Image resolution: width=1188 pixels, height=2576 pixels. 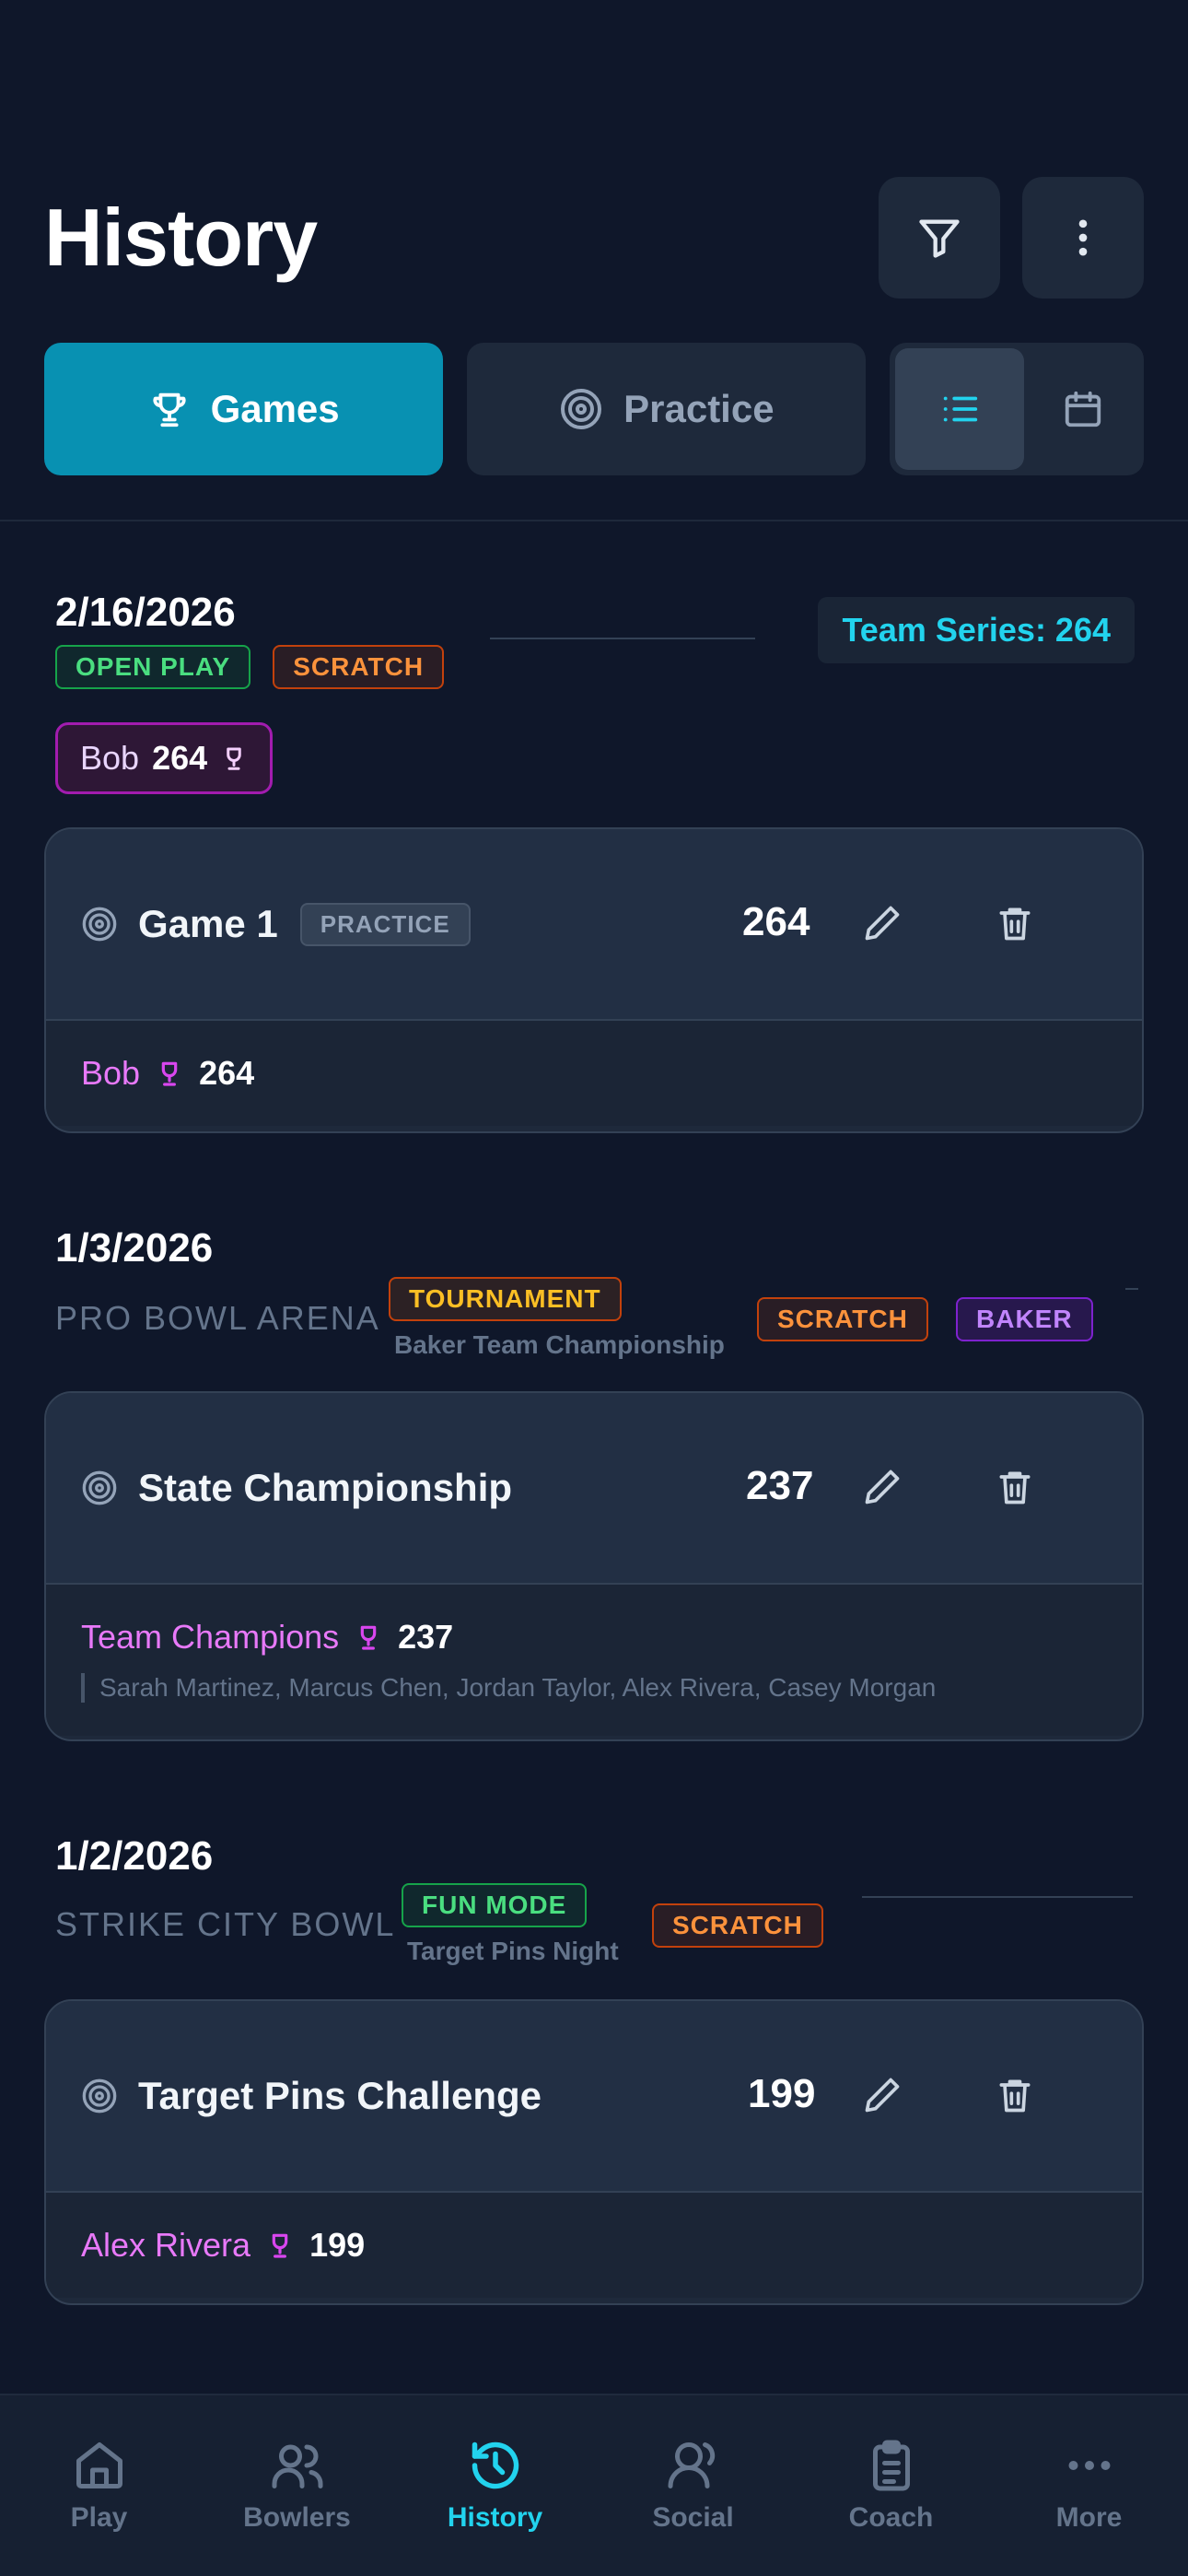 I want to click on nav-bowlers: Bowlers, so click(x=297, y=2486).